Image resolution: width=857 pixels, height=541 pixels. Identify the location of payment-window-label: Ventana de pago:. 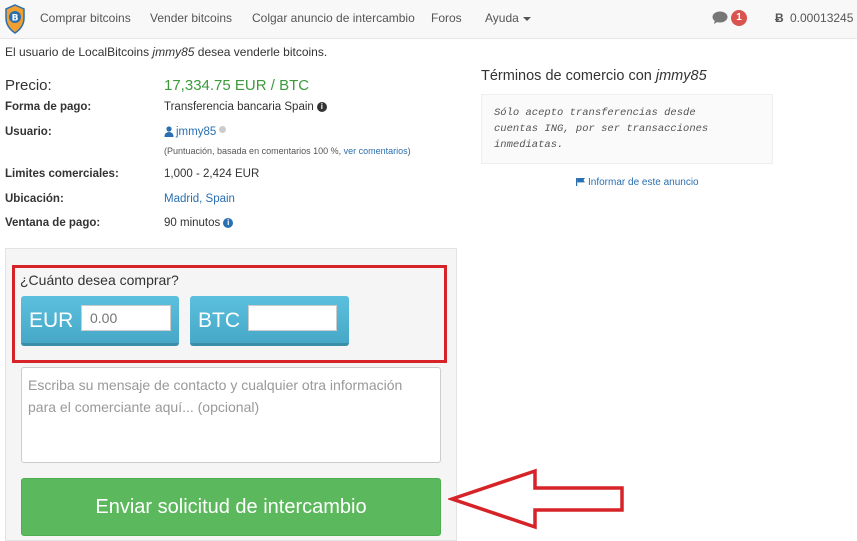
(53, 223).